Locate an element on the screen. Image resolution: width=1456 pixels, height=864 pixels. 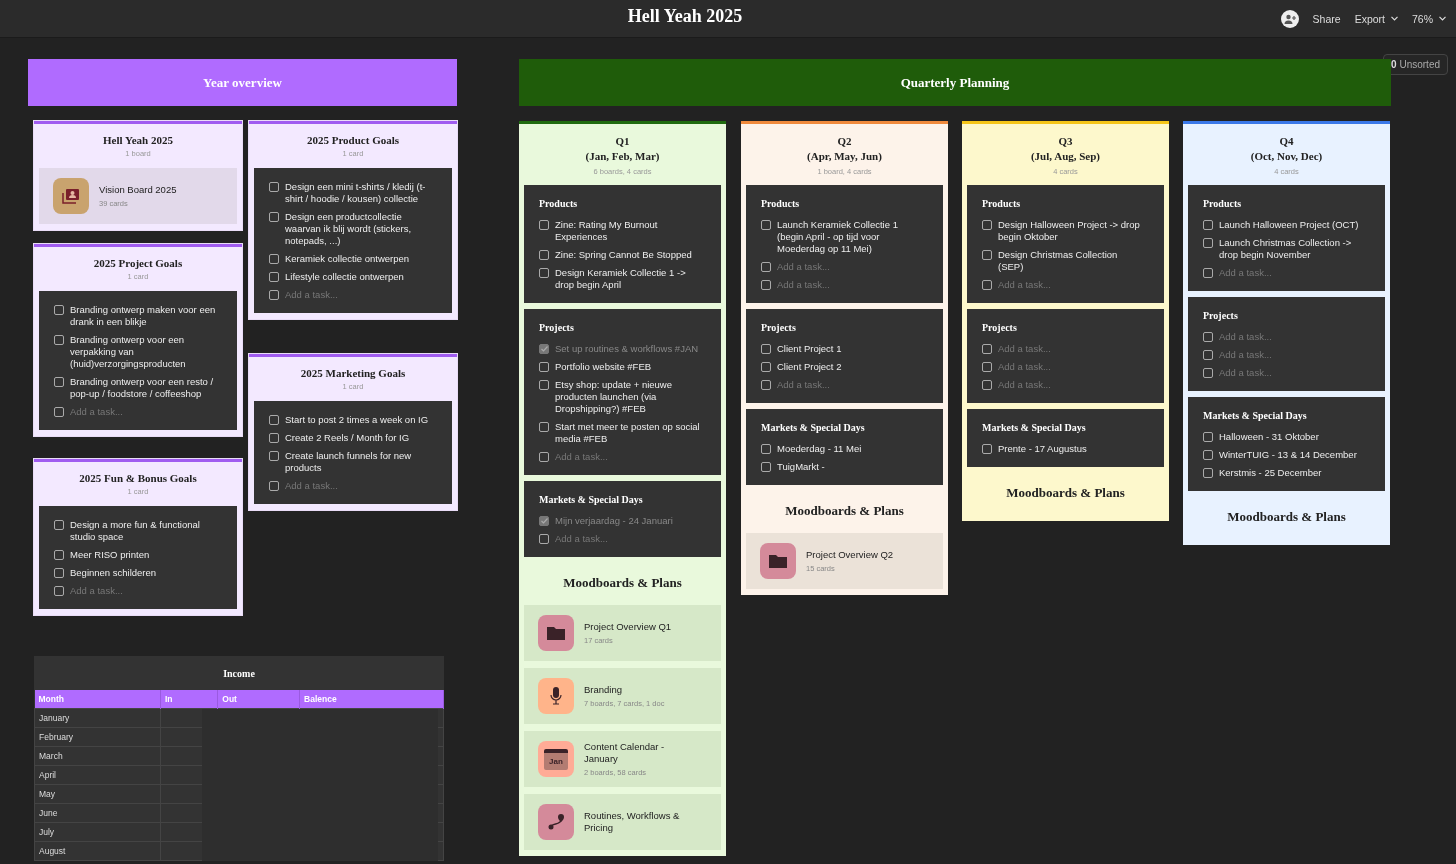
column-header: Balence is located at coordinates (371, 699).